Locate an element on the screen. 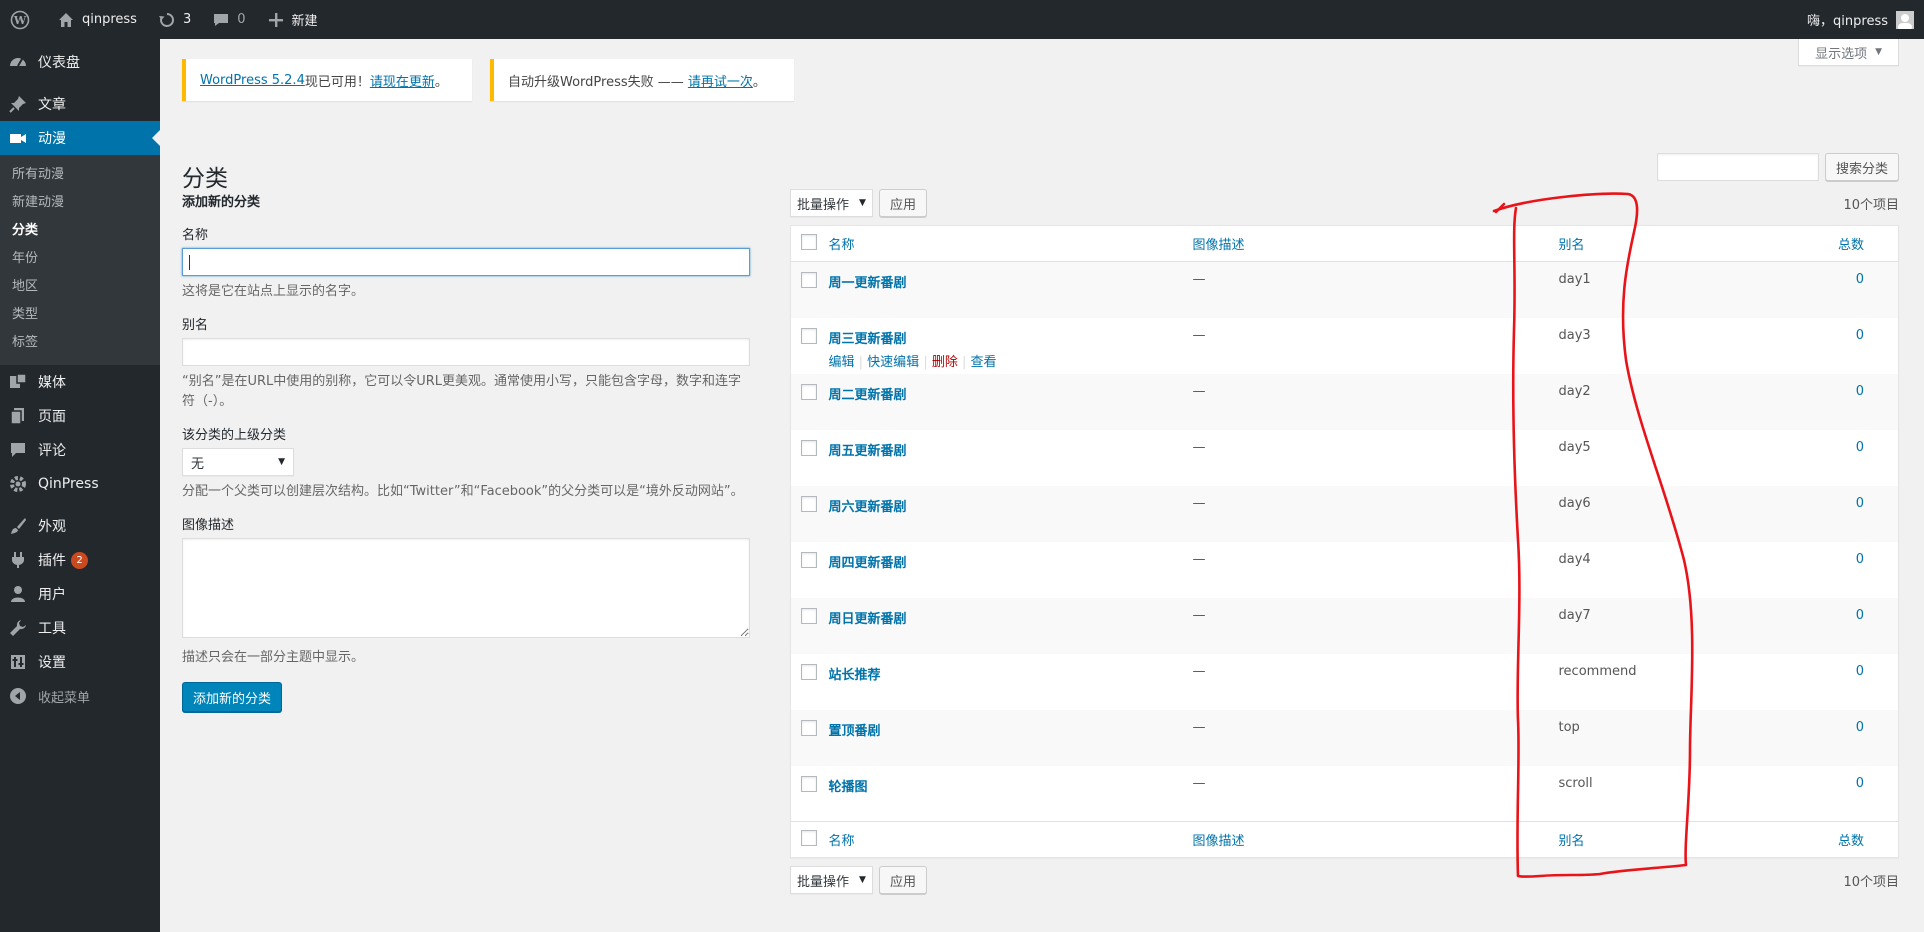  updates-link: 3 is located at coordinates (174, 19).